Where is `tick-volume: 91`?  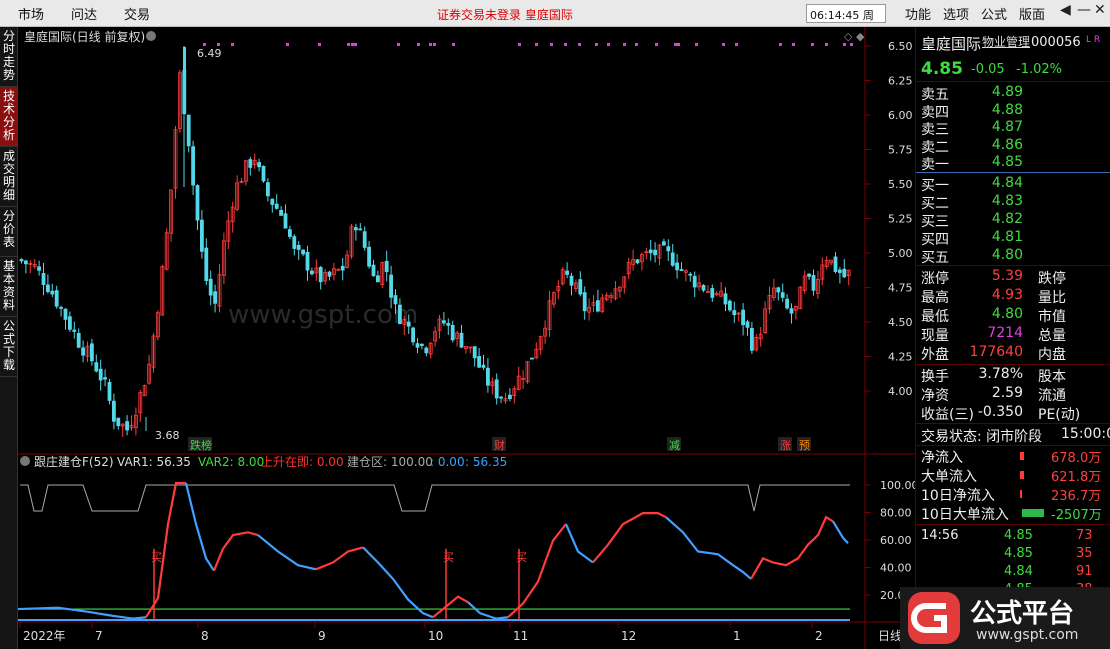 tick-volume: 91 is located at coordinates (1084, 571).